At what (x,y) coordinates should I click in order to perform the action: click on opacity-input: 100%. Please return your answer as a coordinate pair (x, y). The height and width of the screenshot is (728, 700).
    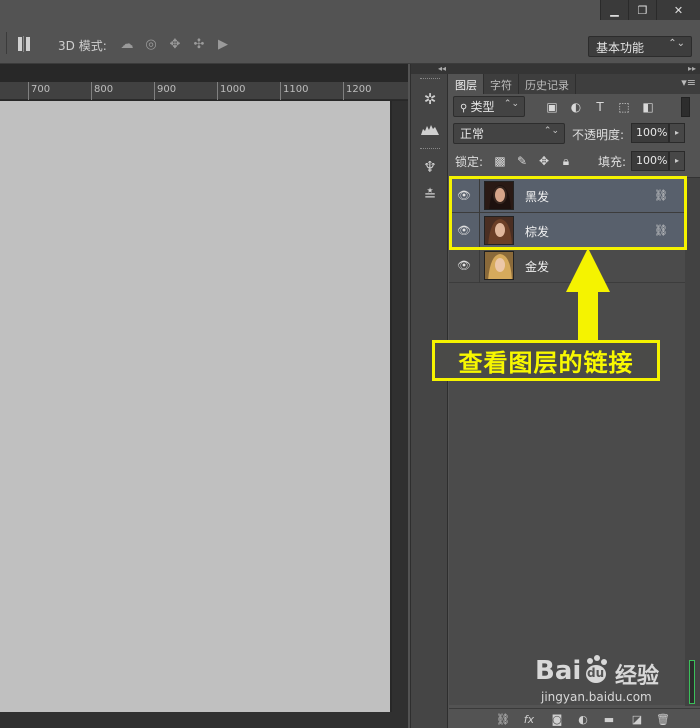
    Looking at the image, I should click on (650, 133).